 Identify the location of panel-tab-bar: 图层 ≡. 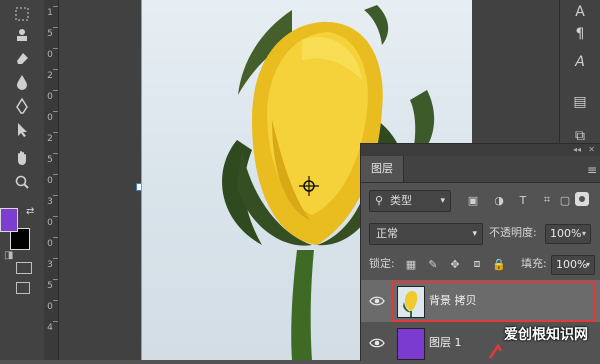
(480, 169).